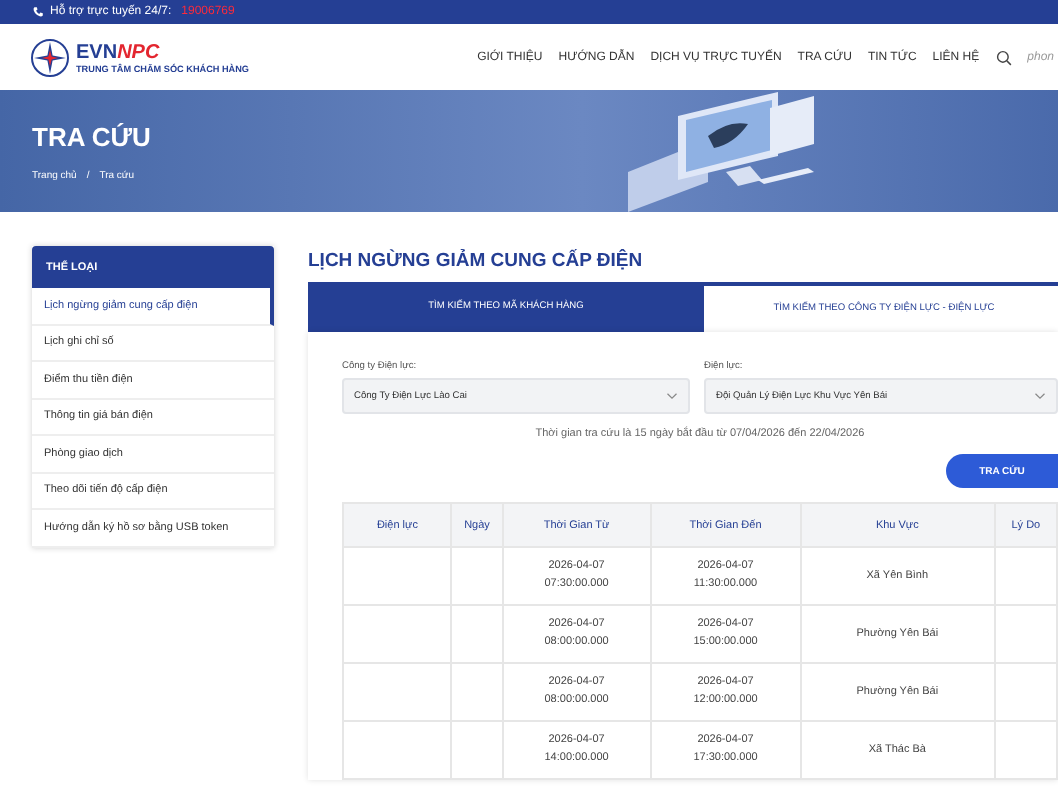 This screenshot has width=1058, height=800. What do you see at coordinates (1003, 57) in the screenshot?
I see `search-icon` at bounding box center [1003, 57].